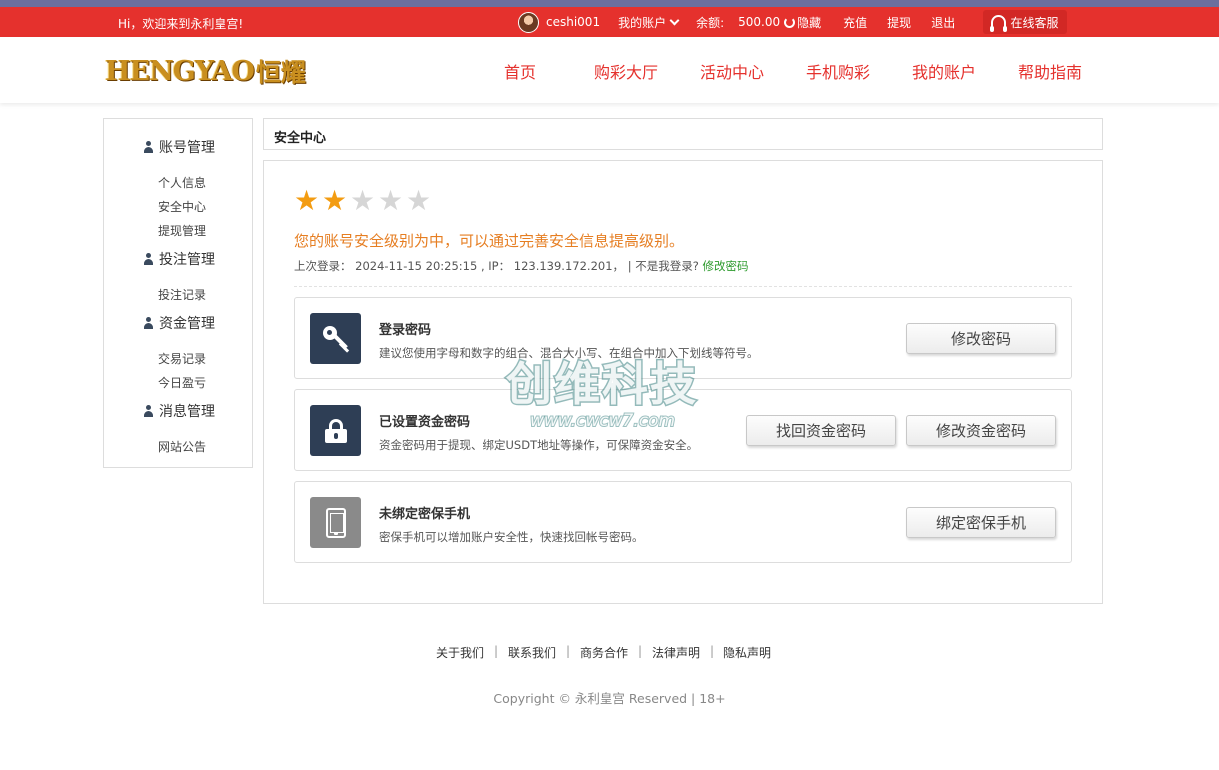  I want to click on phone-icon, so click(335, 522).